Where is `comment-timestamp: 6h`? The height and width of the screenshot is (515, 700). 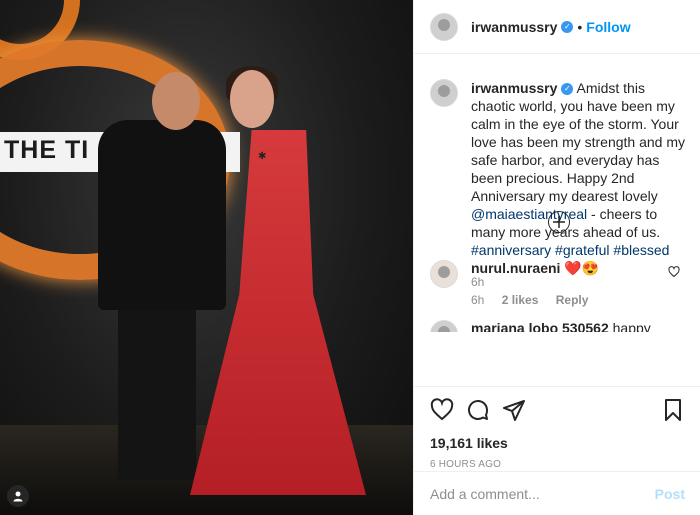
comment-timestamp: 6h is located at coordinates (477, 300).